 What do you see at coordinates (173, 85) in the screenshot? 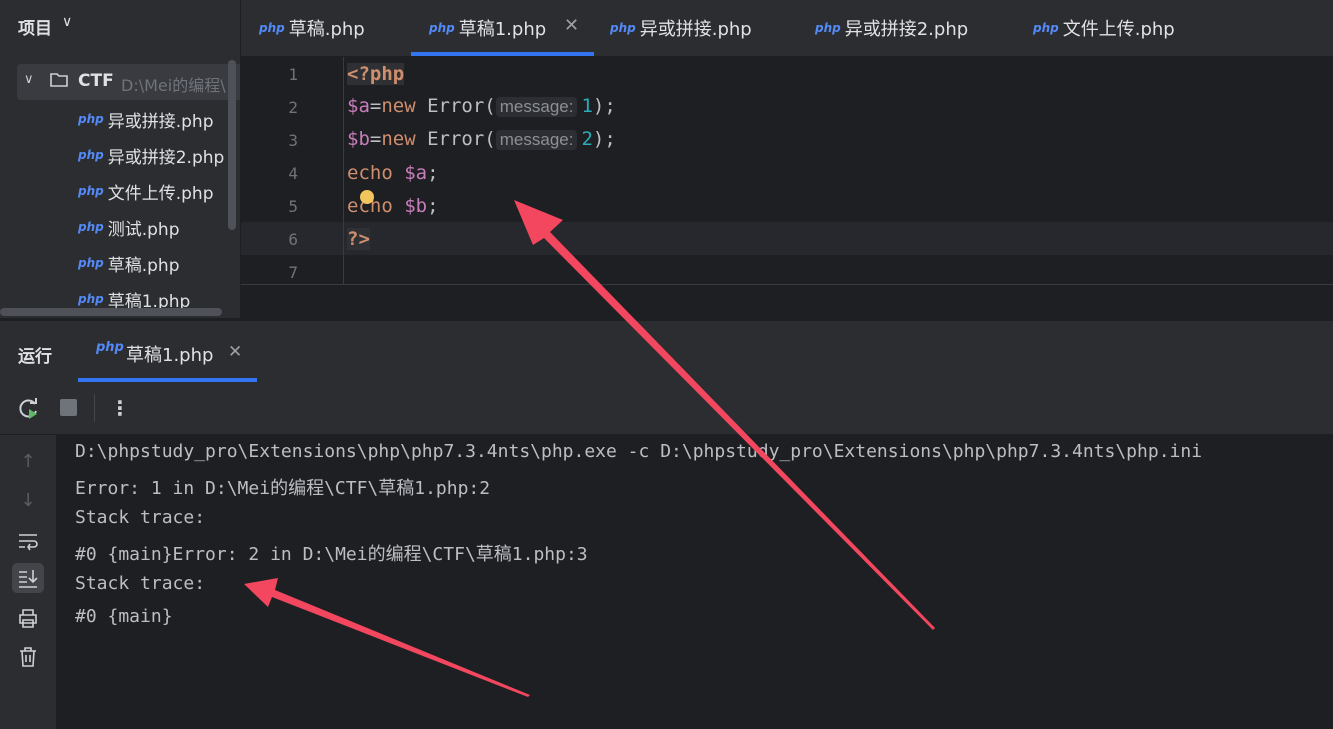
I see `tree-root-path: D:\Mei的编程\` at bounding box center [173, 85].